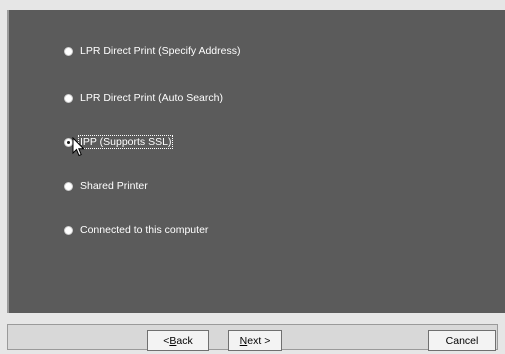 This screenshot has height=354, width=505. Describe the element at coordinates (125, 142) in the screenshot. I see `option-label: IPP (Supports SSL)` at that location.